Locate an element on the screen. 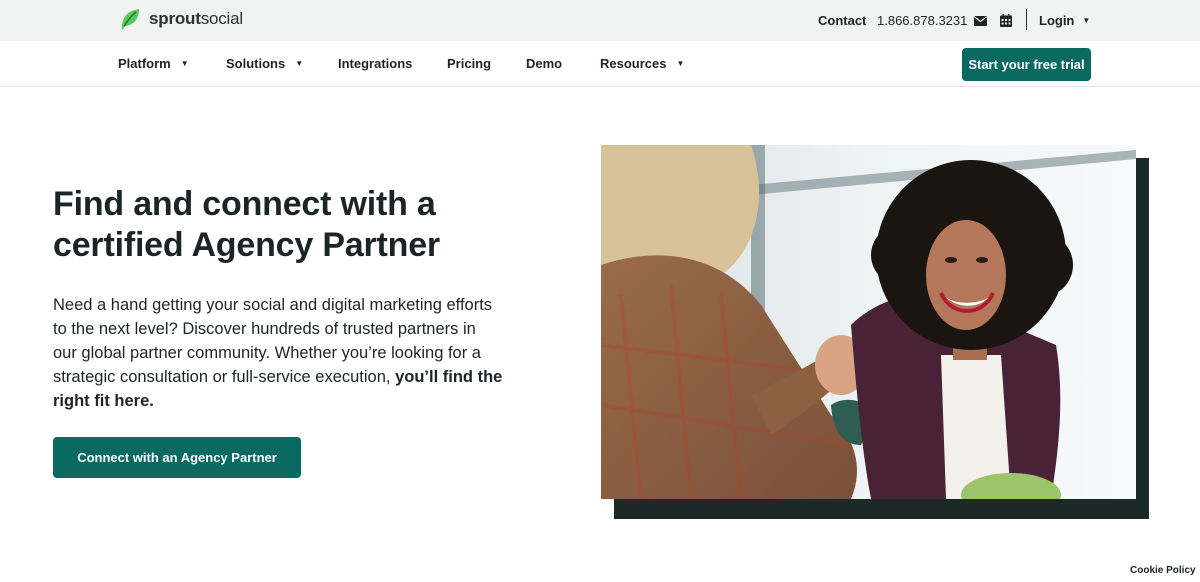 The height and width of the screenshot is (582, 1200). nav-platform: Platform ▼ is located at coordinates (153, 63).